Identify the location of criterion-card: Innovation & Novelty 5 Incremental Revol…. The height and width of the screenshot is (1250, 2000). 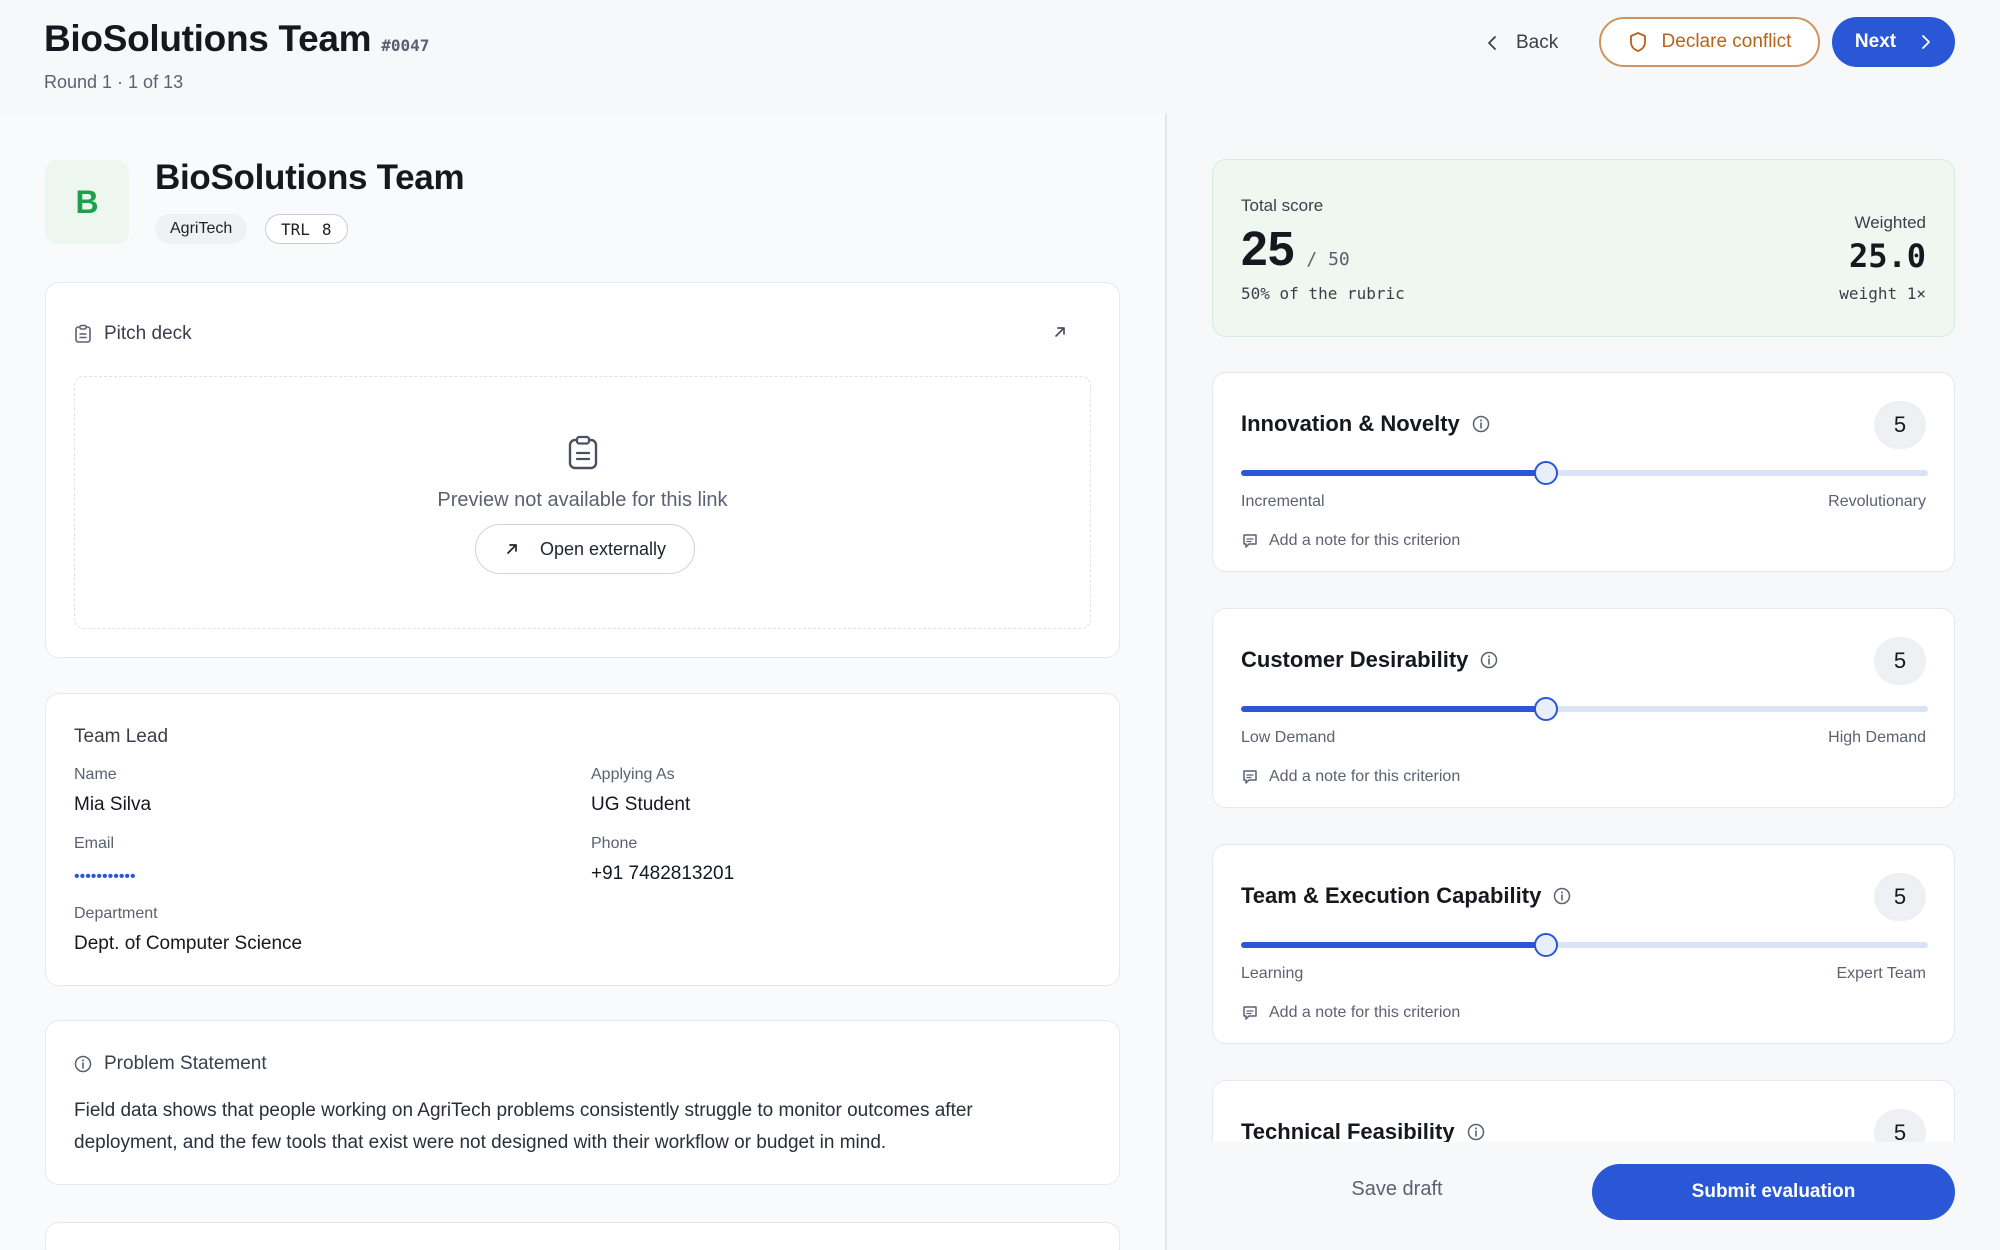
(1583, 472).